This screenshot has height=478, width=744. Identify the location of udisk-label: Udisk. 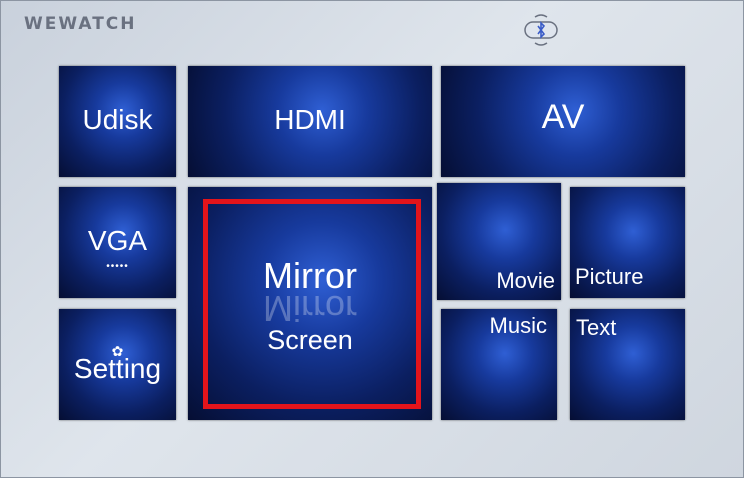
(117, 119).